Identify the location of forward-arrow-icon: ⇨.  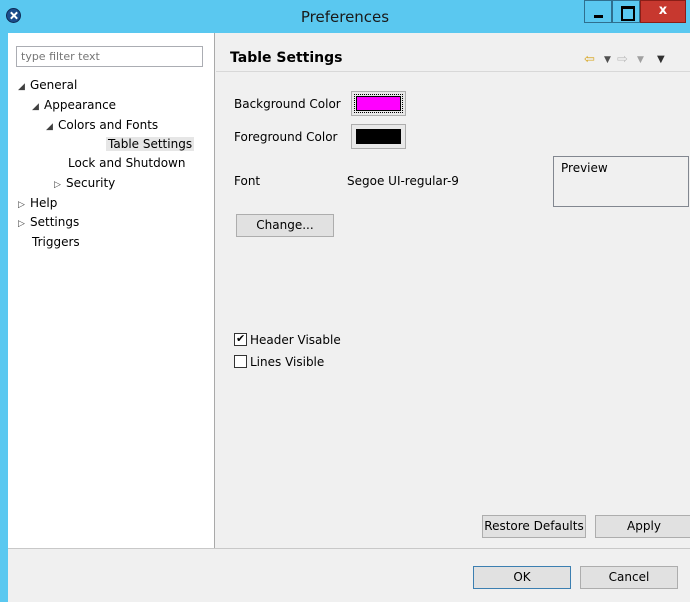
(622, 59).